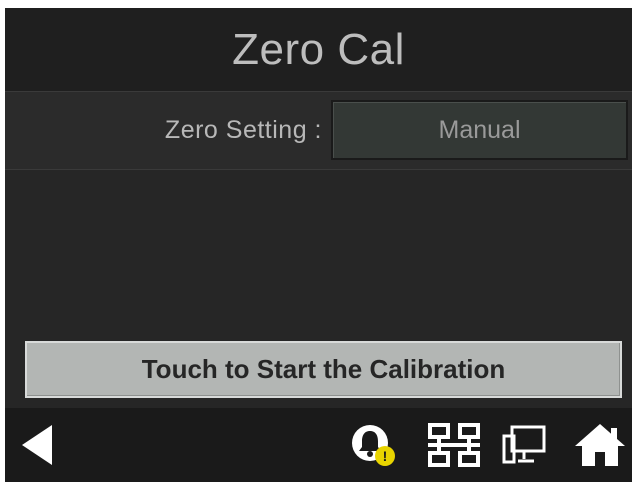 Image resolution: width=632 pixels, height=482 pixels. Describe the element at coordinates (323, 369) in the screenshot. I see `start-calibration-button: Touch to Start the Calibration` at that location.